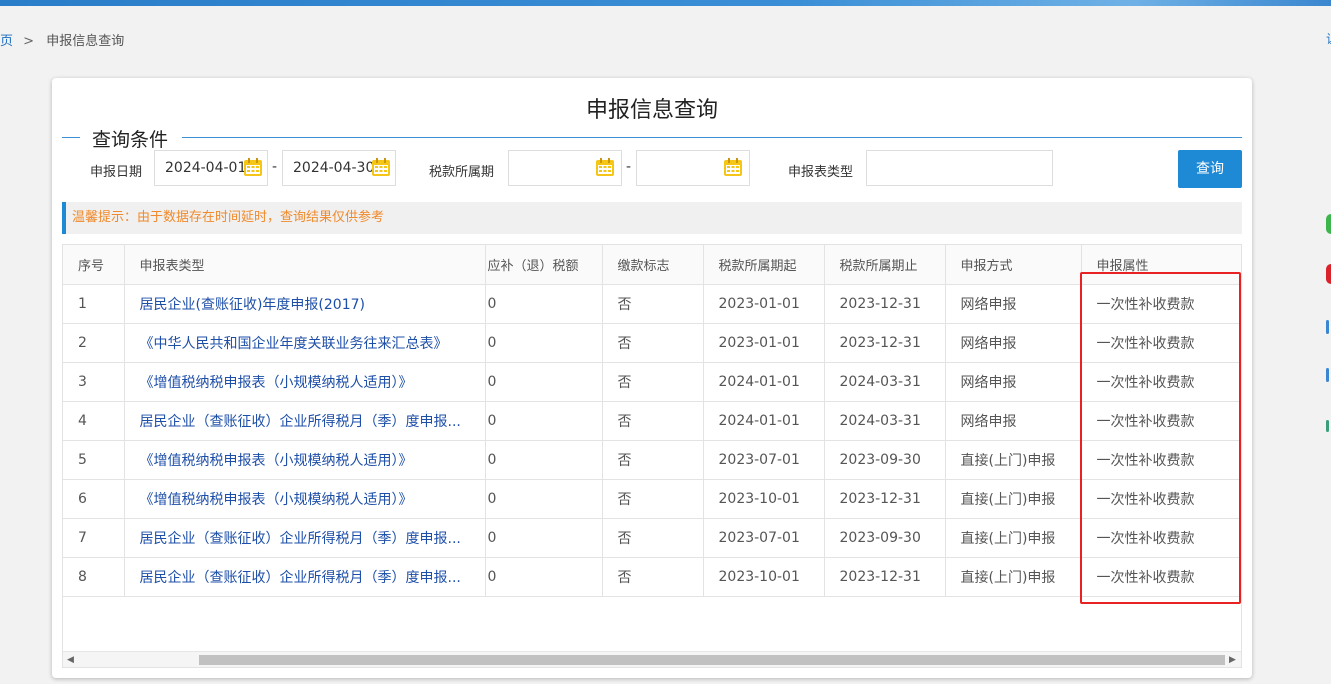 The height and width of the screenshot is (684, 1331). Describe the element at coordinates (462, 172) in the screenshot. I see `tax-period-label: 税款所属期` at that location.